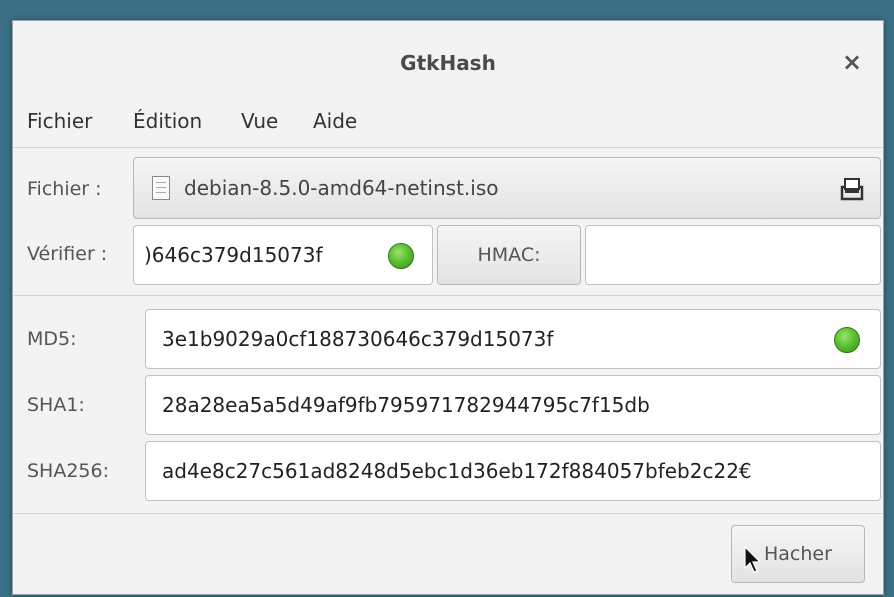 This screenshot has width=894, height=597. I want to click on menu-separator, so click(448, 147).